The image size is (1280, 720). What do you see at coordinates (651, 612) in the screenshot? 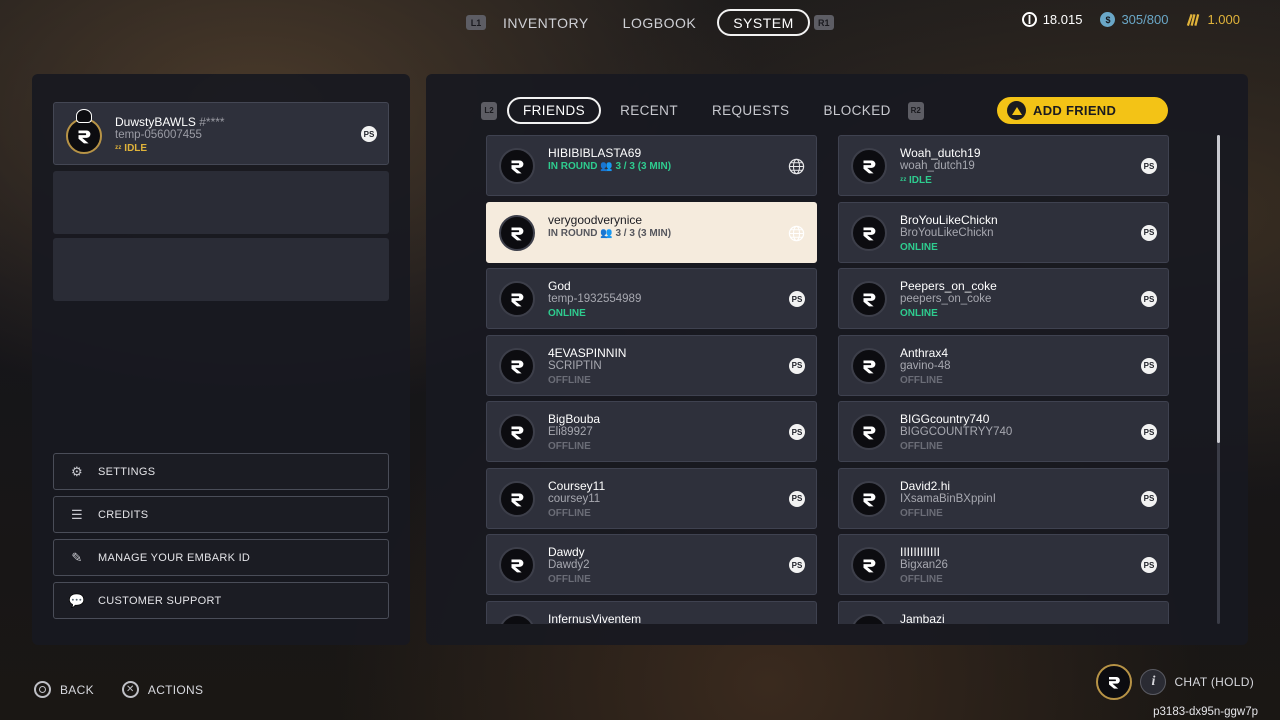
I see `friend-card: InfernusViventem PS` at bounding box center [651, 612].